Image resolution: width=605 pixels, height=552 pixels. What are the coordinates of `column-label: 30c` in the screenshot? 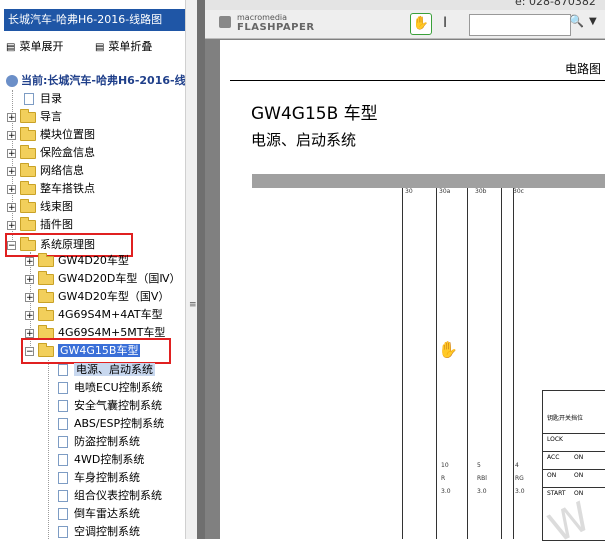 It's located at (518, 191).